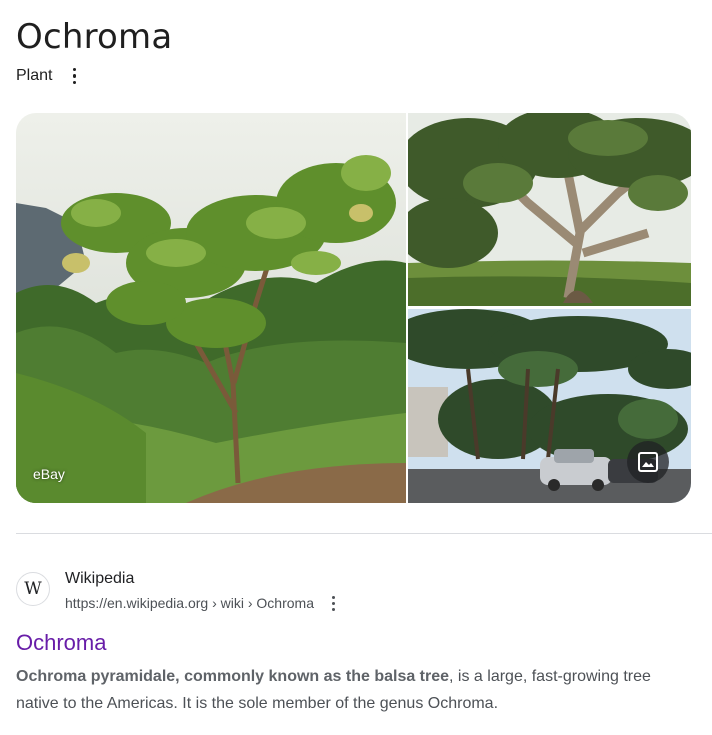 The width and height of the screenshot is (712, 735). What do you see at coordinates (34, 75) in the screenshot?
I see `entity-type: Plant` at bounding box center [34, 75].